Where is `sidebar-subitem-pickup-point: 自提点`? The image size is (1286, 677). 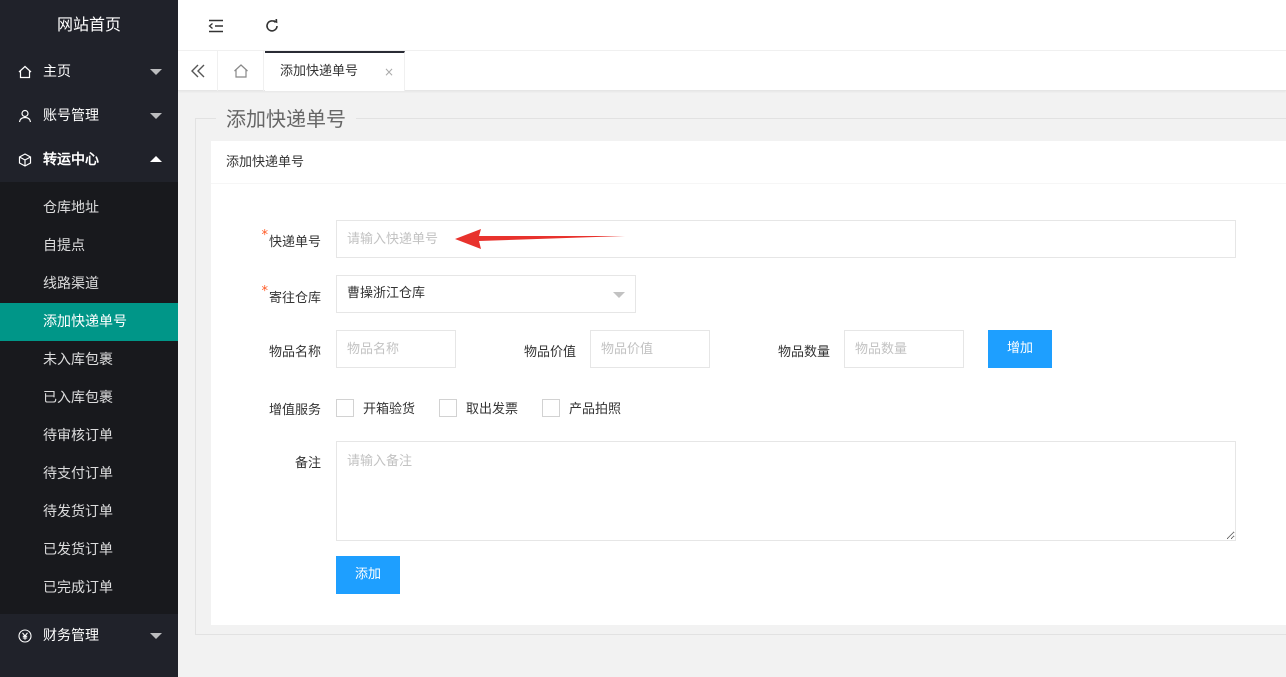 sidebar-subitem-pickup-point: 自提点 is located at coordinates (89, 246).